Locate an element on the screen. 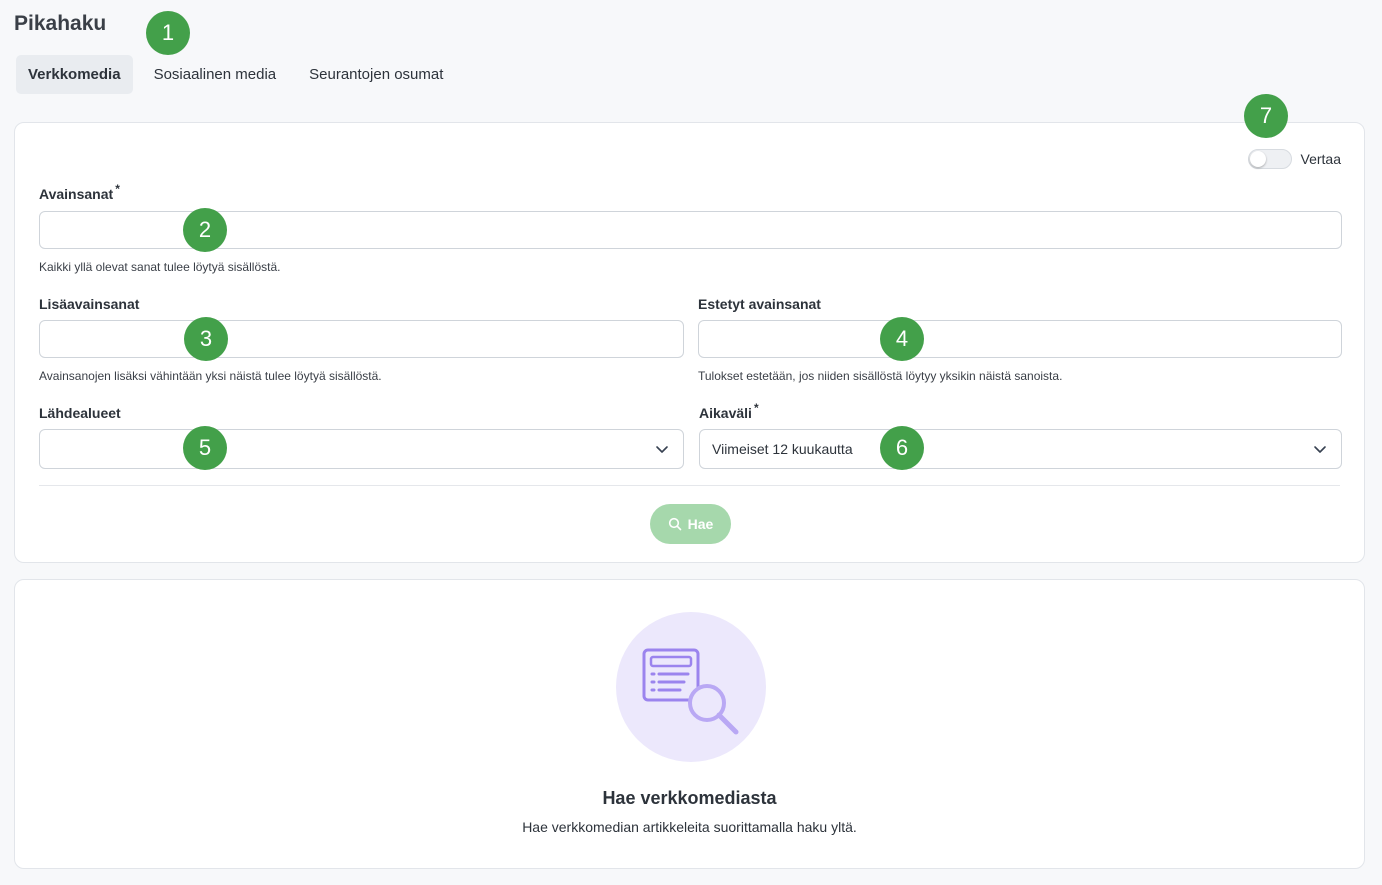 This screenshot has width=1382, height=885. additional-keywords-input is located at coordinates (361, 339).